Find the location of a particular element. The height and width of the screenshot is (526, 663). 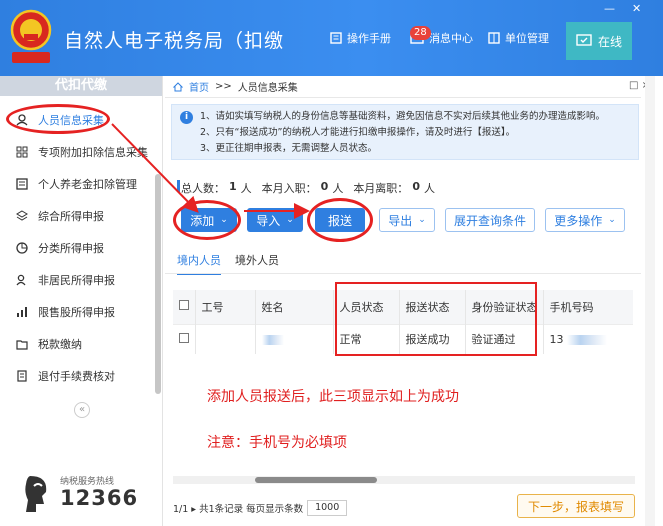

export-button: 导出 ⌄ is located at coordinates (407, 220).